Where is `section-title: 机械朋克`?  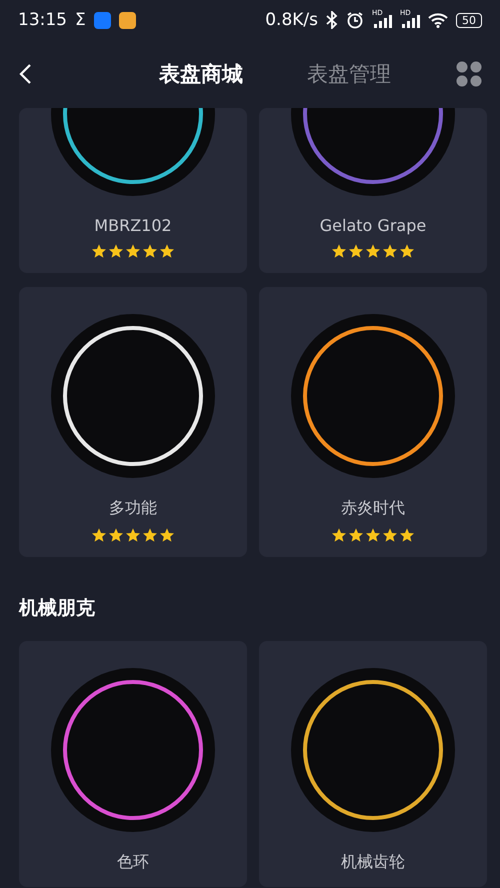
section-title: 机械朋克 is located at coordinates (57, 608).